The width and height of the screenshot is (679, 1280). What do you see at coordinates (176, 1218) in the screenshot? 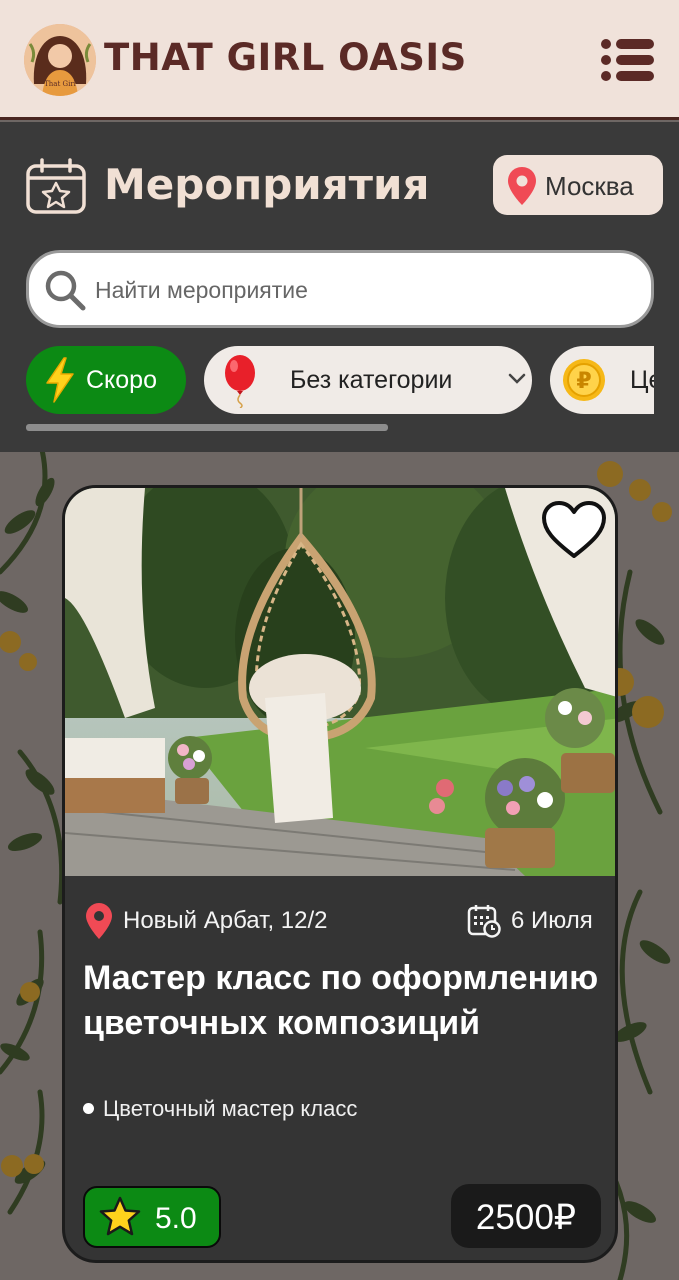
I see `rating-value: 5.0` at bounding box center [176, 1218].